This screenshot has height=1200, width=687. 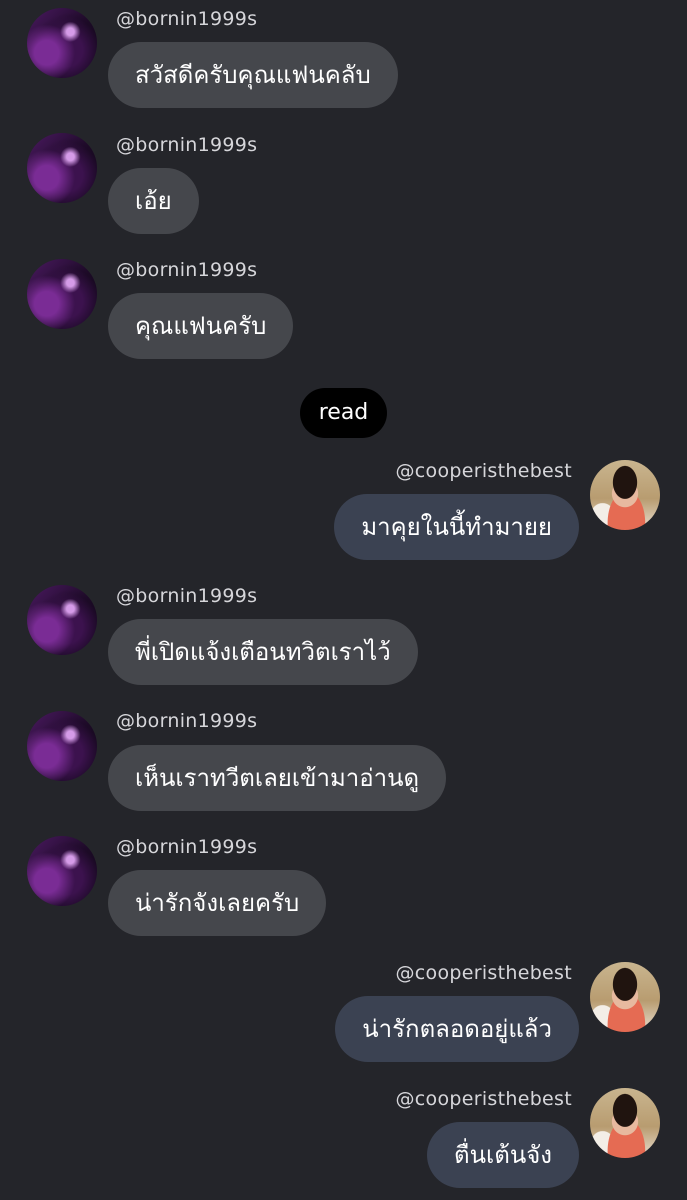 What do you see at coordinates (253, 75) in the screenshot?
I see `message-bubble: สวัสดีครับคุณแฟนคลับ` at bounding box center [253, 75].